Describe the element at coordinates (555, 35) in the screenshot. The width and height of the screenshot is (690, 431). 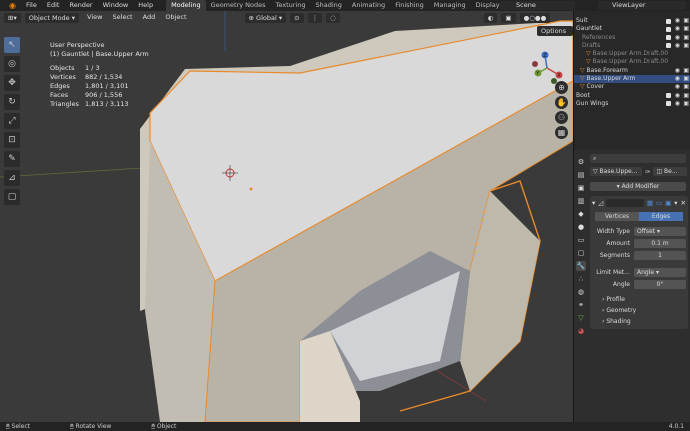
I see `options-button: Options ▾` at that location.